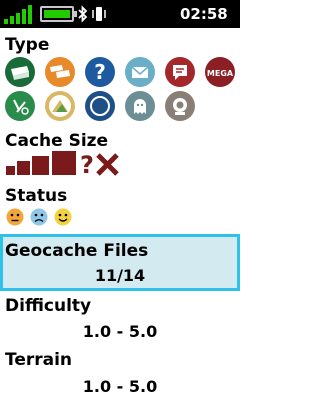  What do you see at coordinates (77, 251) in the screenshot?
I see `geocache-files-title: Geocache Files` at bounding box center [77, 251].